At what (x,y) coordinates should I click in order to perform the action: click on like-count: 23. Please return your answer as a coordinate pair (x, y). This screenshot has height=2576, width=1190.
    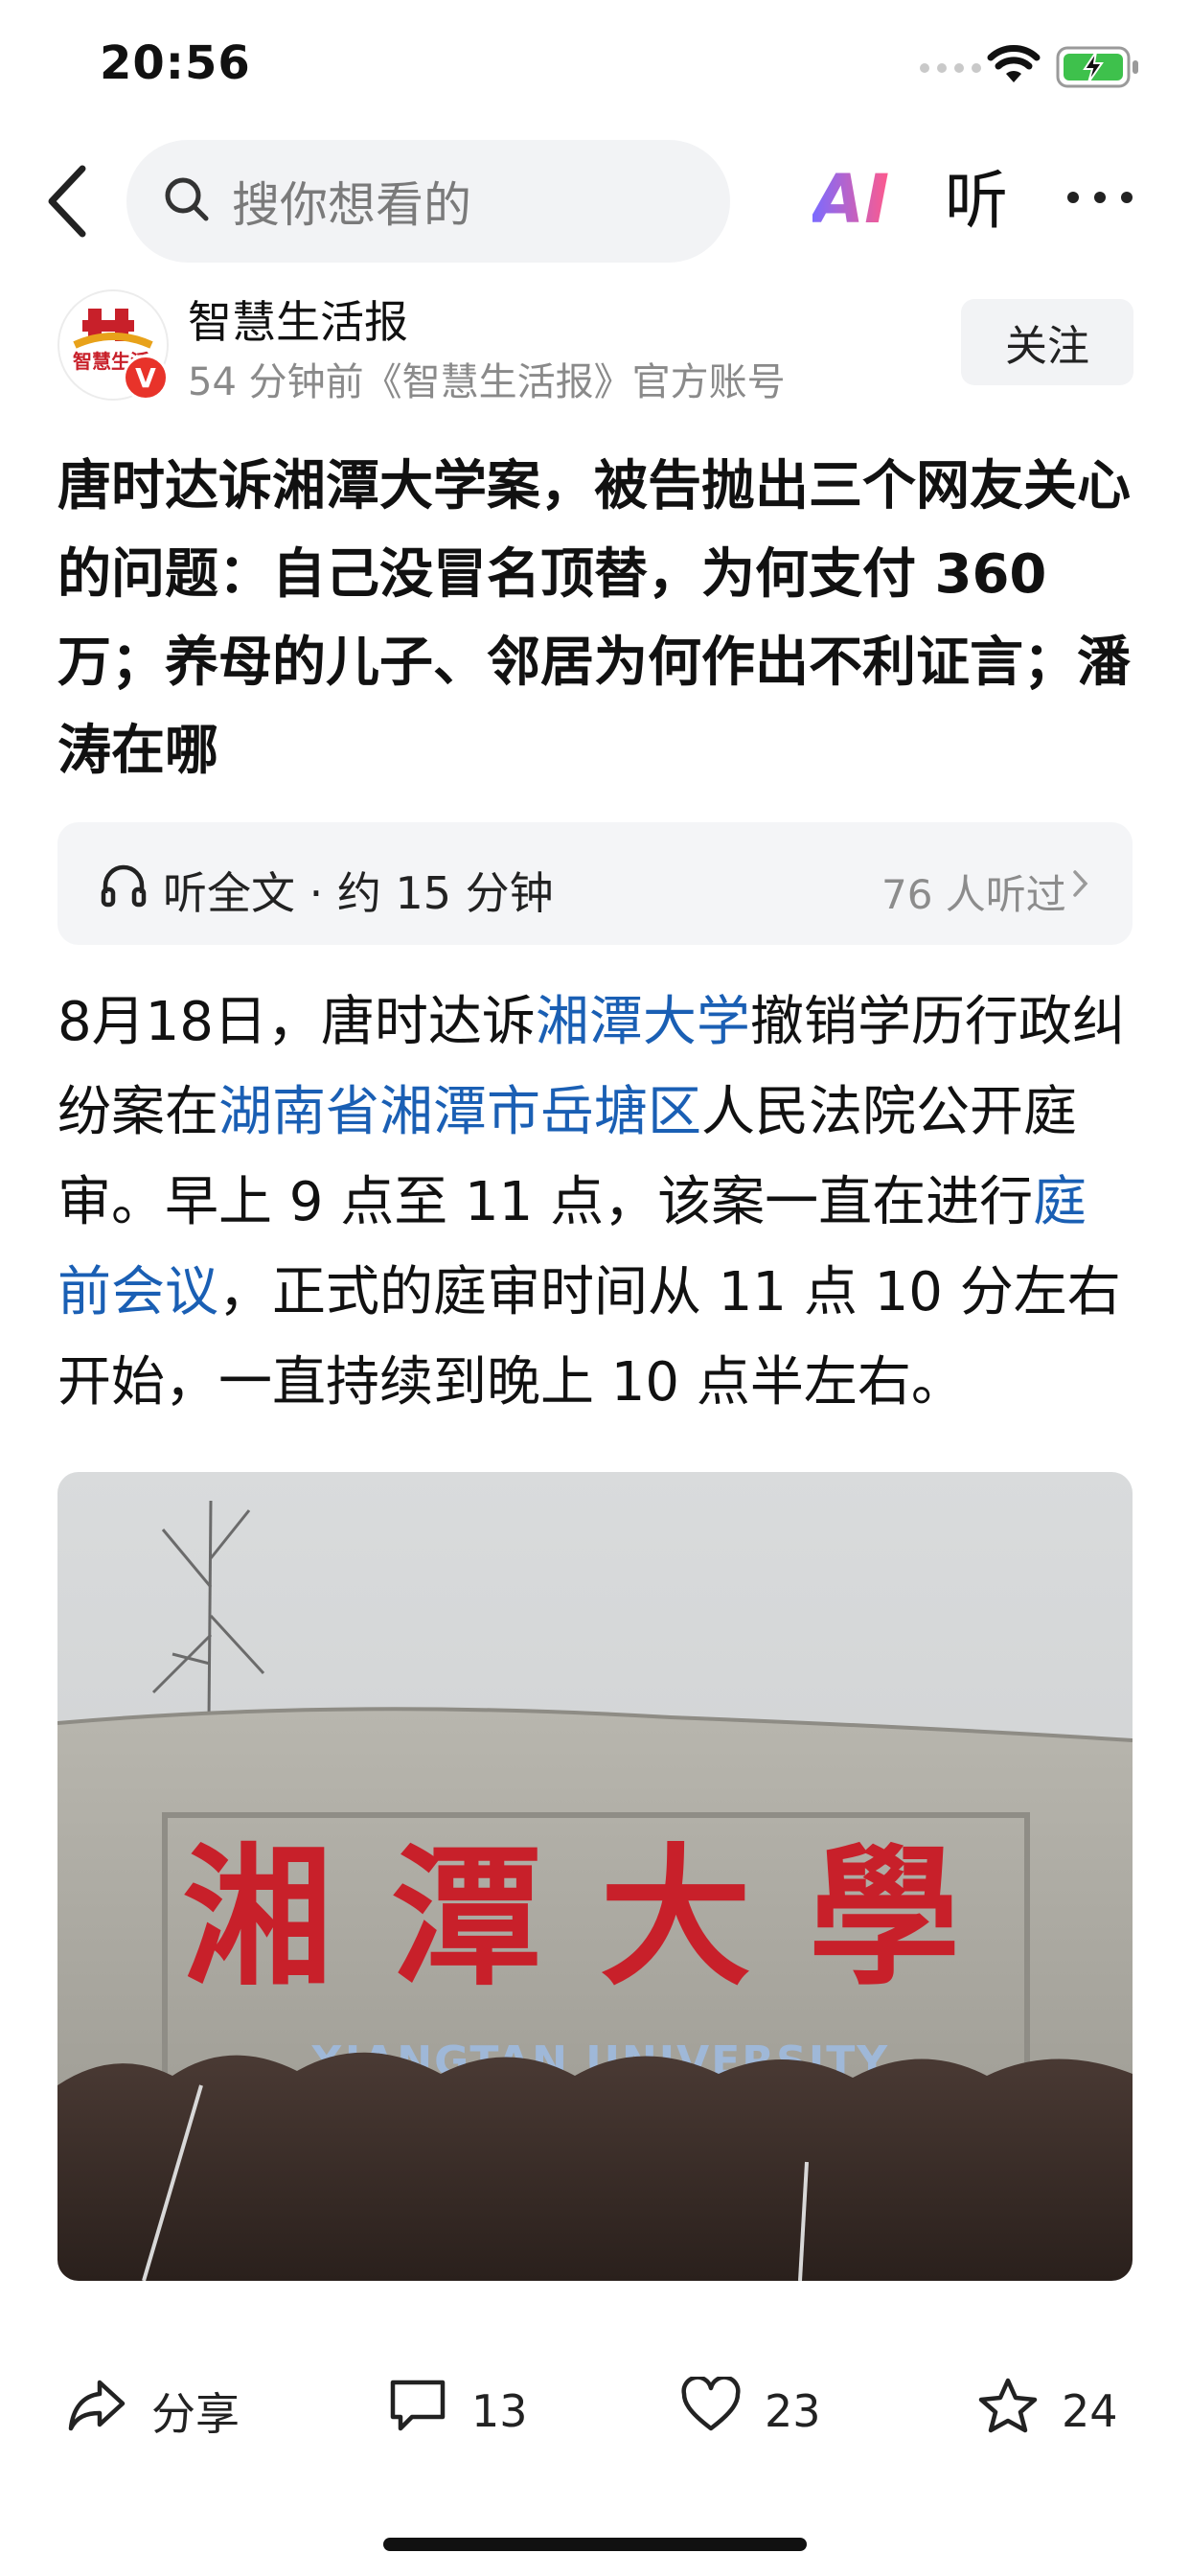
    Looking at the image, I should click on (793, 2410).